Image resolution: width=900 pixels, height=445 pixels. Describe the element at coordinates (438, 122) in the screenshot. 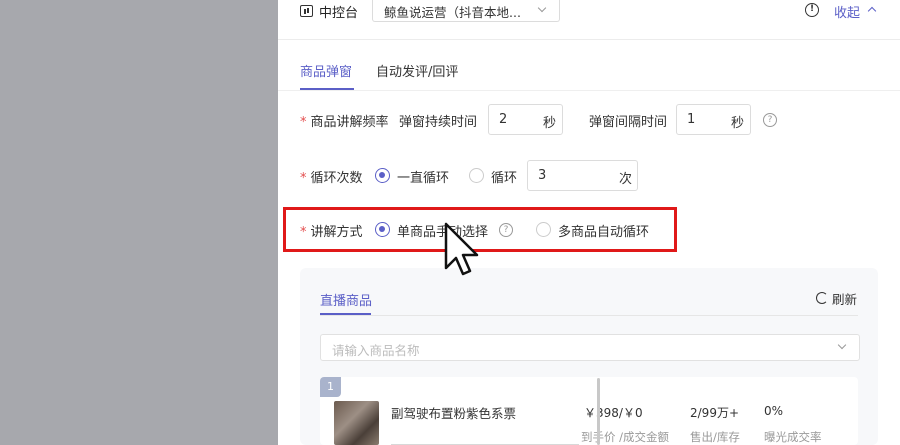

I see `duration-label: 弹窗持续时间` at that location.